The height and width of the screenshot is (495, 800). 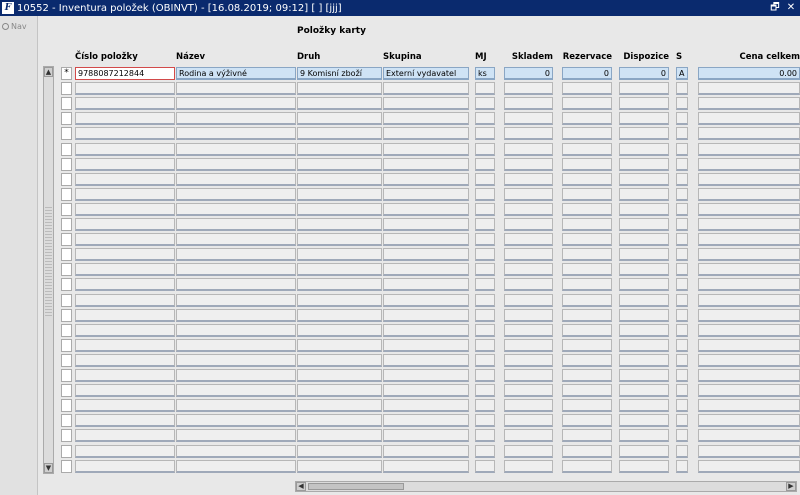 I want to click on scroll-down-icon: ▼, so click(x=48, y=468).